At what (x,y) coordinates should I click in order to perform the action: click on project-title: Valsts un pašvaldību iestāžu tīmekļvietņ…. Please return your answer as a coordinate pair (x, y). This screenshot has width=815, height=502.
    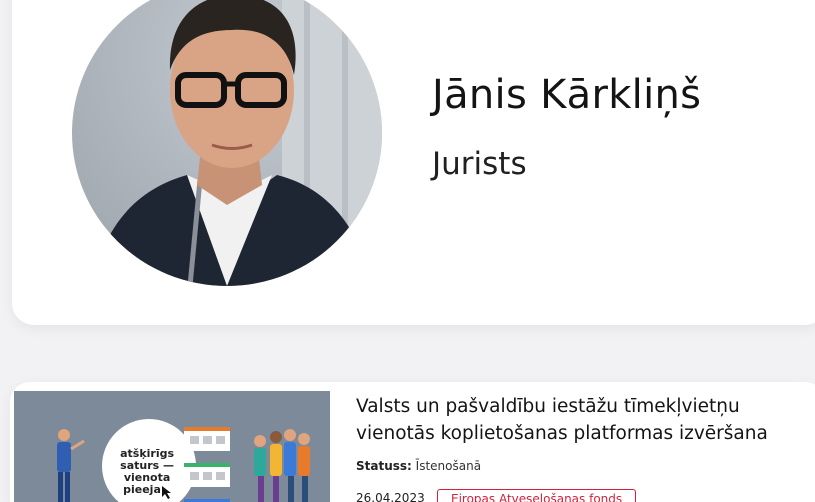
    Looking at the image, I should click on (582, 420).